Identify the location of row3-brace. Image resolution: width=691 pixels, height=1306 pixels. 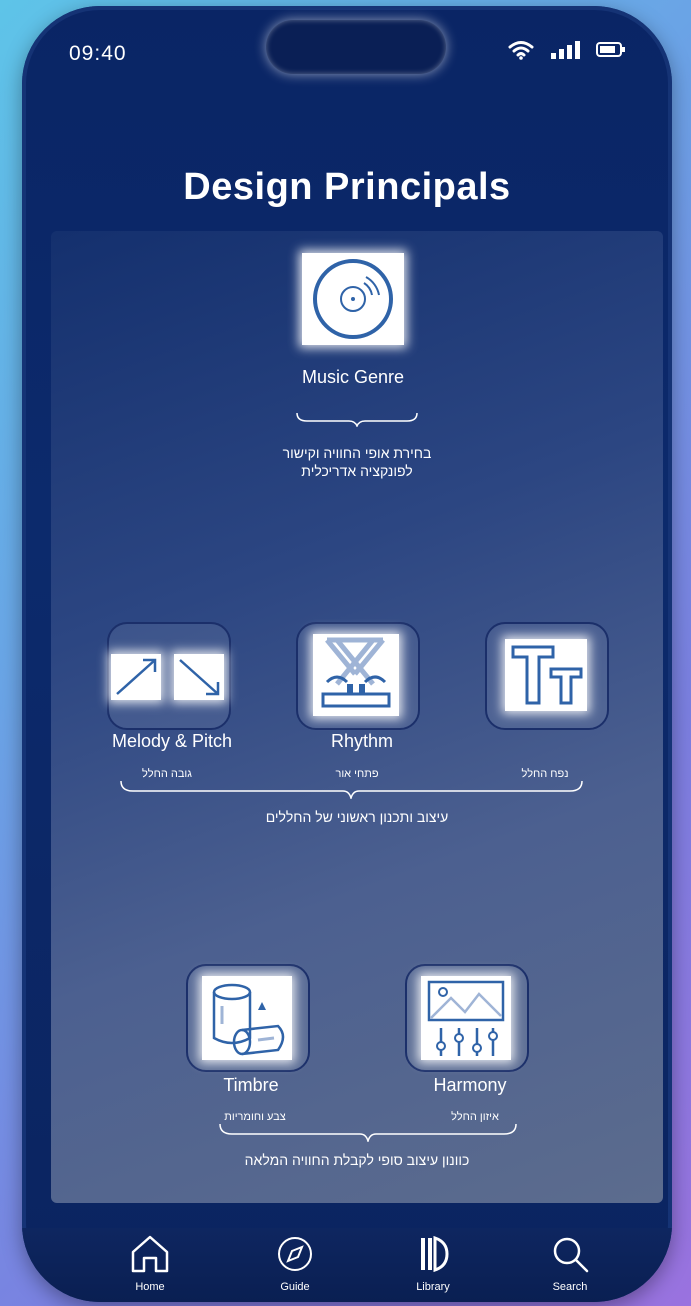
(368, 1132).